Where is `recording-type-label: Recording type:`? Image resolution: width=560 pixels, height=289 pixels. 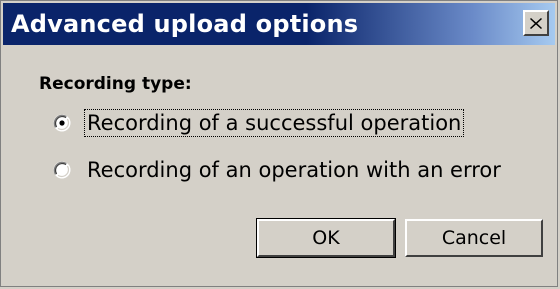 recording-type-label: Recording type: is located at coordinates (115, 84).